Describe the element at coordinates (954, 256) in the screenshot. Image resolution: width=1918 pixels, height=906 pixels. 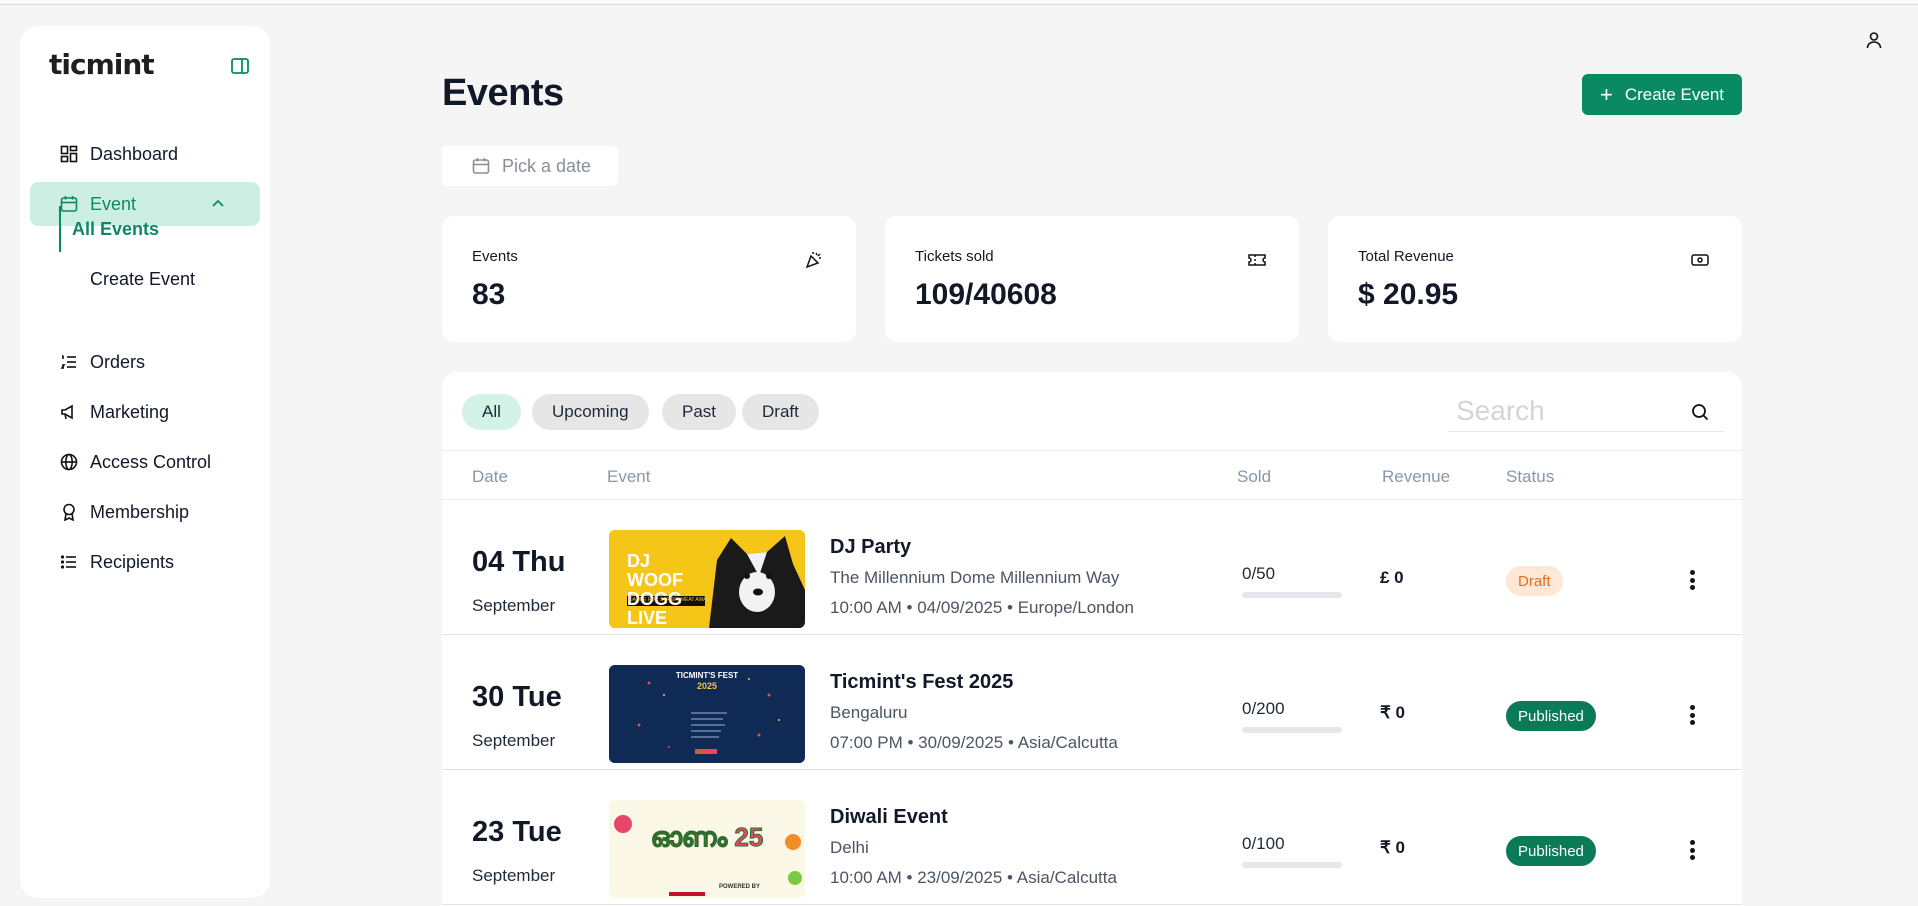
I see `stat-label: Tickets sold` at that location.